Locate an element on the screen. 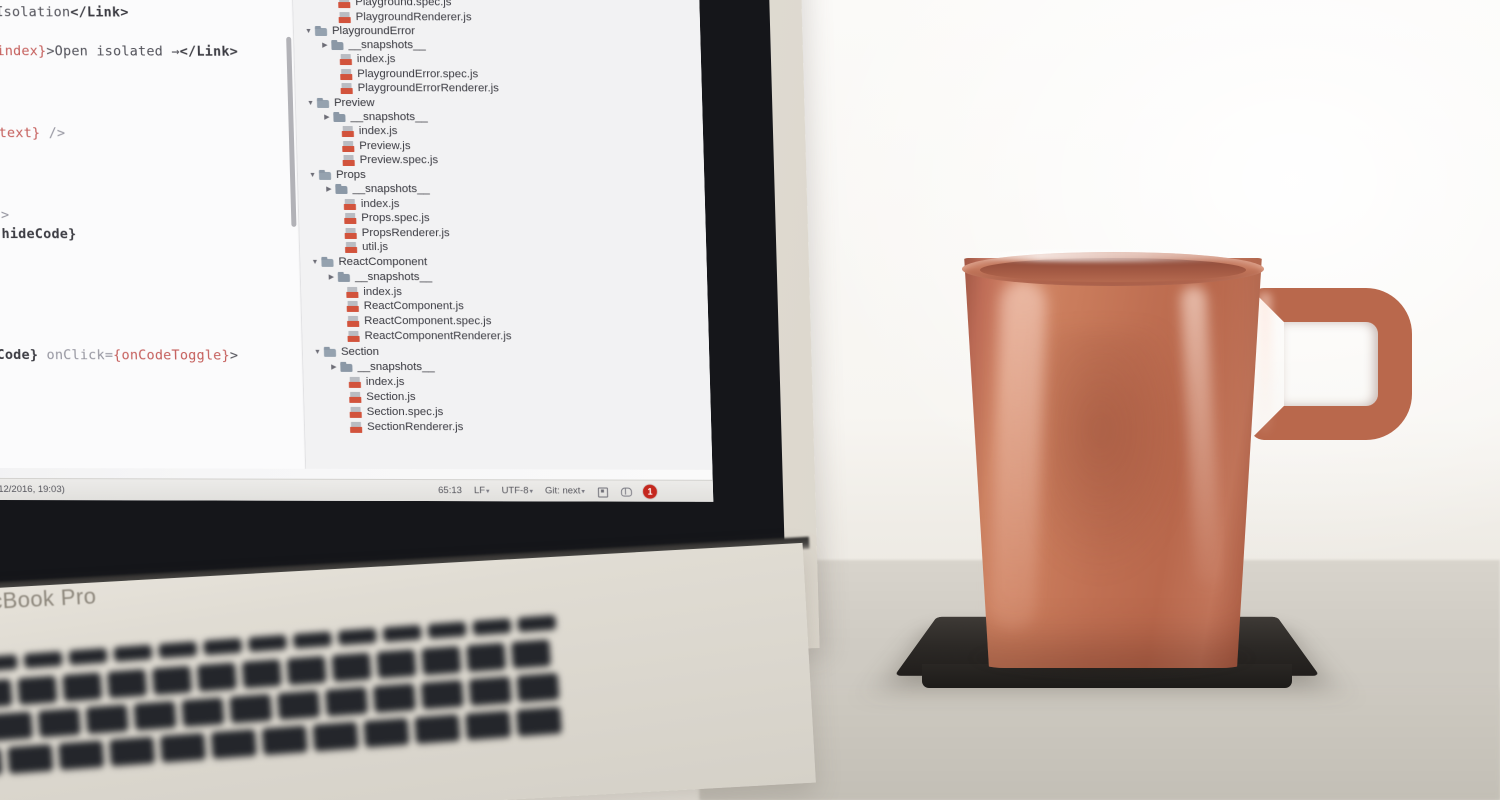 The image size is (1500, 800). tree-file-item: ▶Preview.spec.js is located at coordinates (497, 161).